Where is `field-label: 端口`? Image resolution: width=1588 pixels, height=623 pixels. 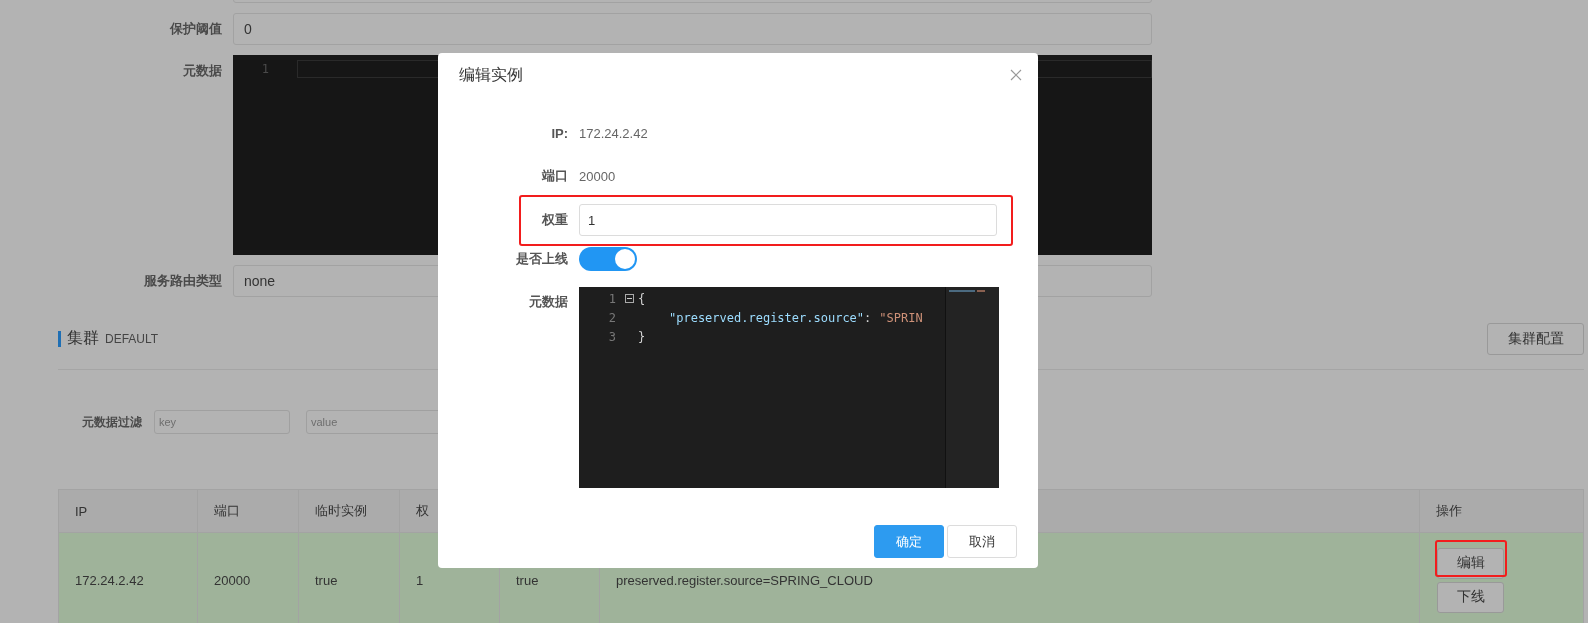 field-label: 端口 is located at coordinates (554, 176).